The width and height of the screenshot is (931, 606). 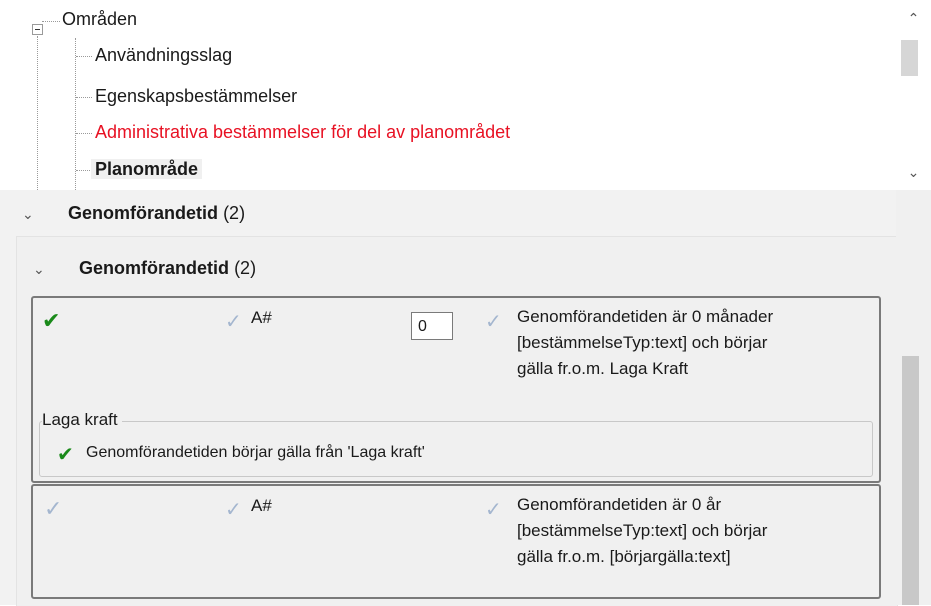 What do you see at coordinates (245, 268) in the screenshot?
I see `subsection-count: (2)` at bounding box center [245, 268].